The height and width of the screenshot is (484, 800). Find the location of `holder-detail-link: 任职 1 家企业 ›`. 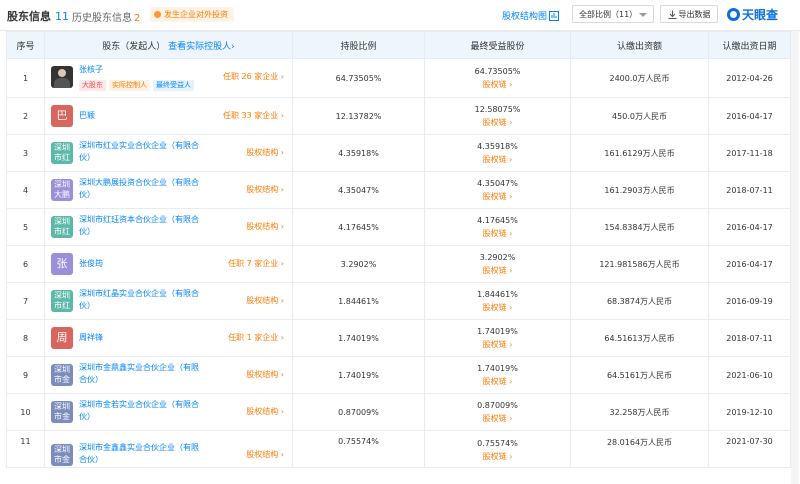

holder-detail-link: 任职 1 家企业 › is located at coordinates (256, 337).